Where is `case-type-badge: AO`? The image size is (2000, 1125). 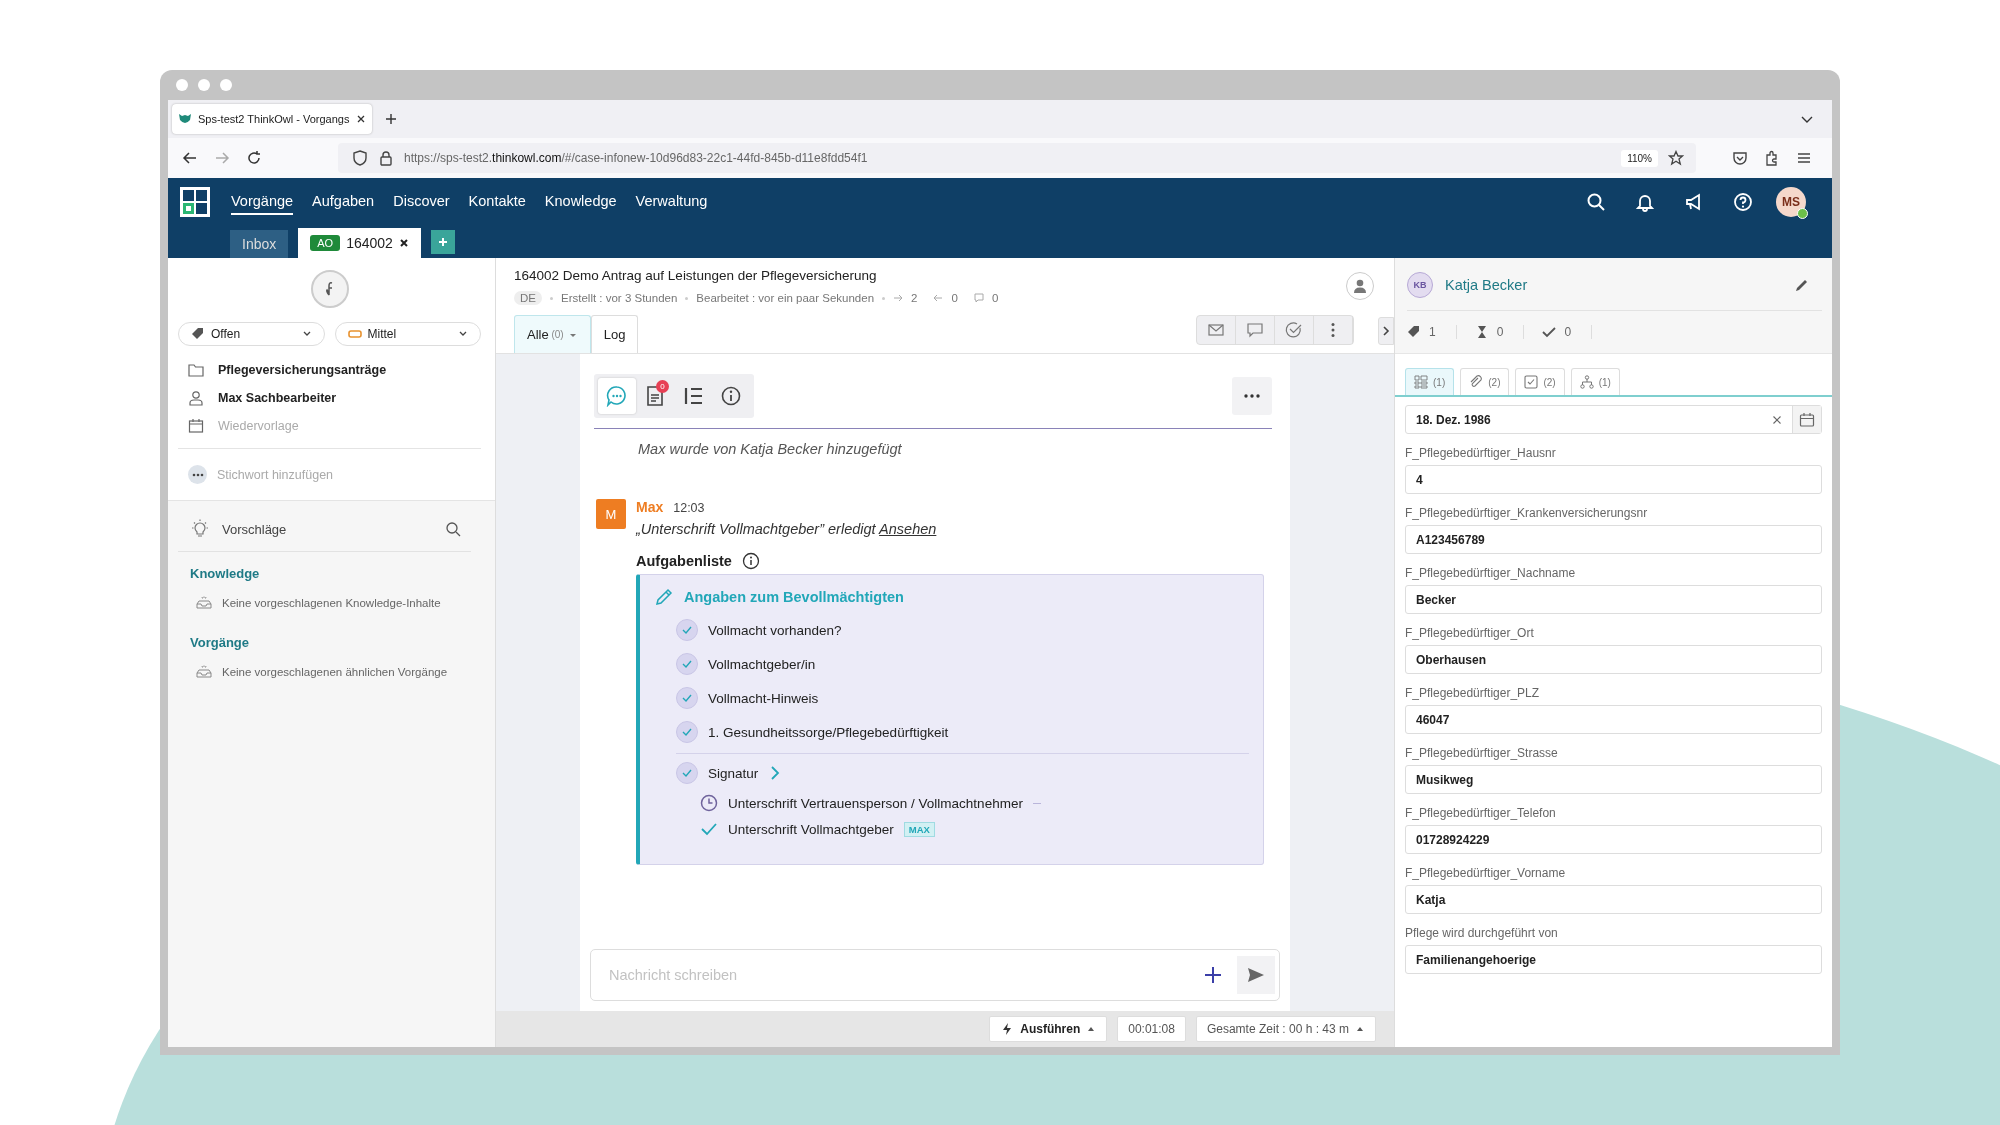
case-type-badge: AO is located at coordinates (325, 243).